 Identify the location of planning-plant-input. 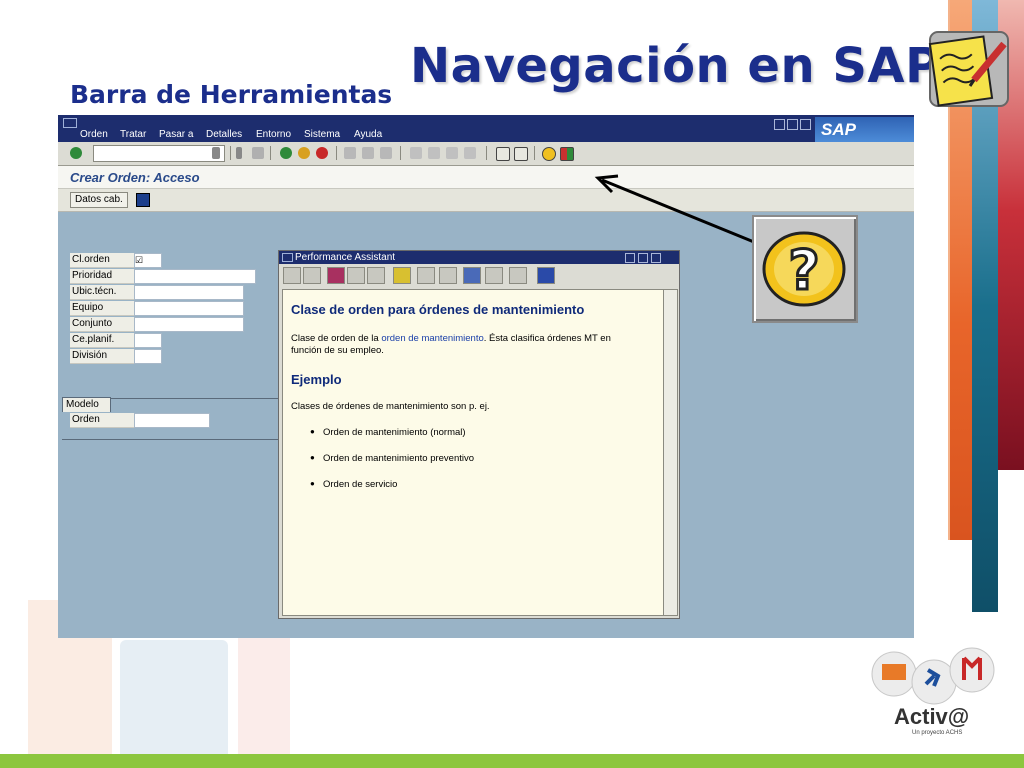
(148, 340).